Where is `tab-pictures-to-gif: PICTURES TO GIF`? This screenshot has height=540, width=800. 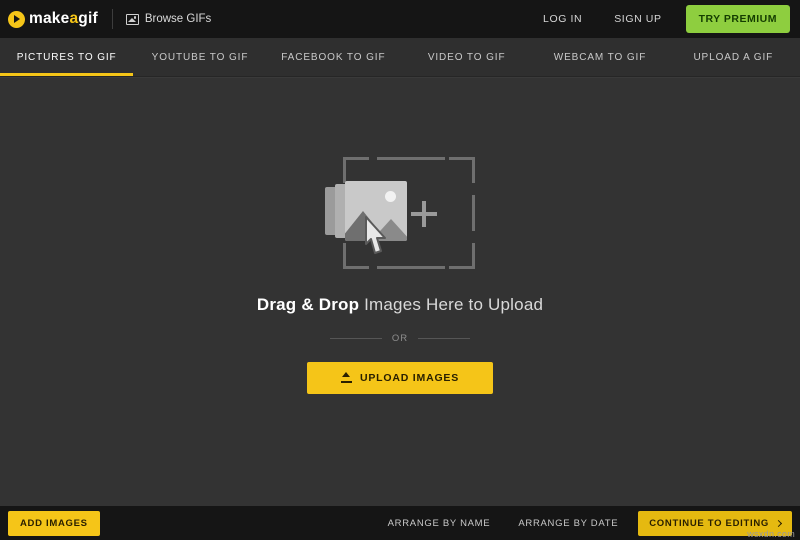
tab-pictures-to-gif: PICTURES TO GIF is located at coordinates (67, 57).